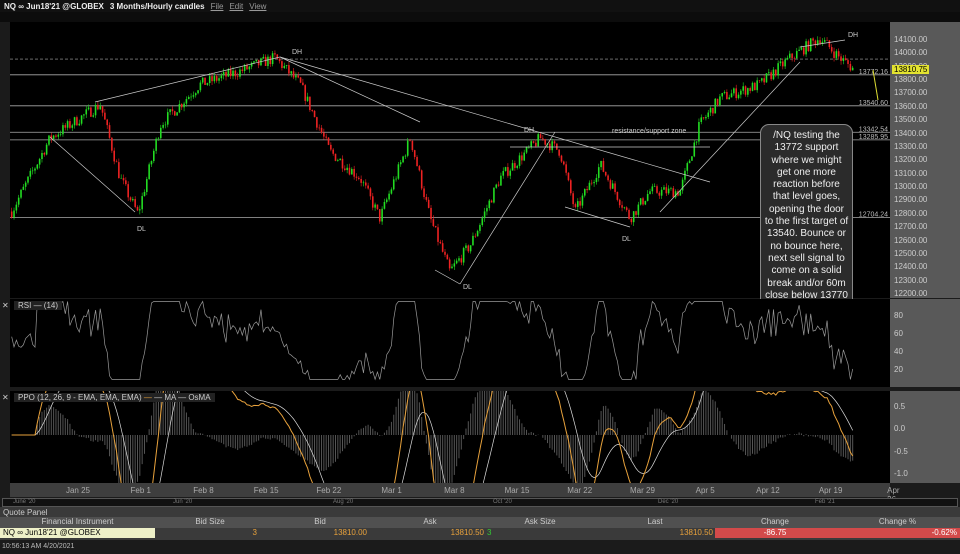 The image size is (960, 554). I want to click on rsi-chart, so click(432, 340).